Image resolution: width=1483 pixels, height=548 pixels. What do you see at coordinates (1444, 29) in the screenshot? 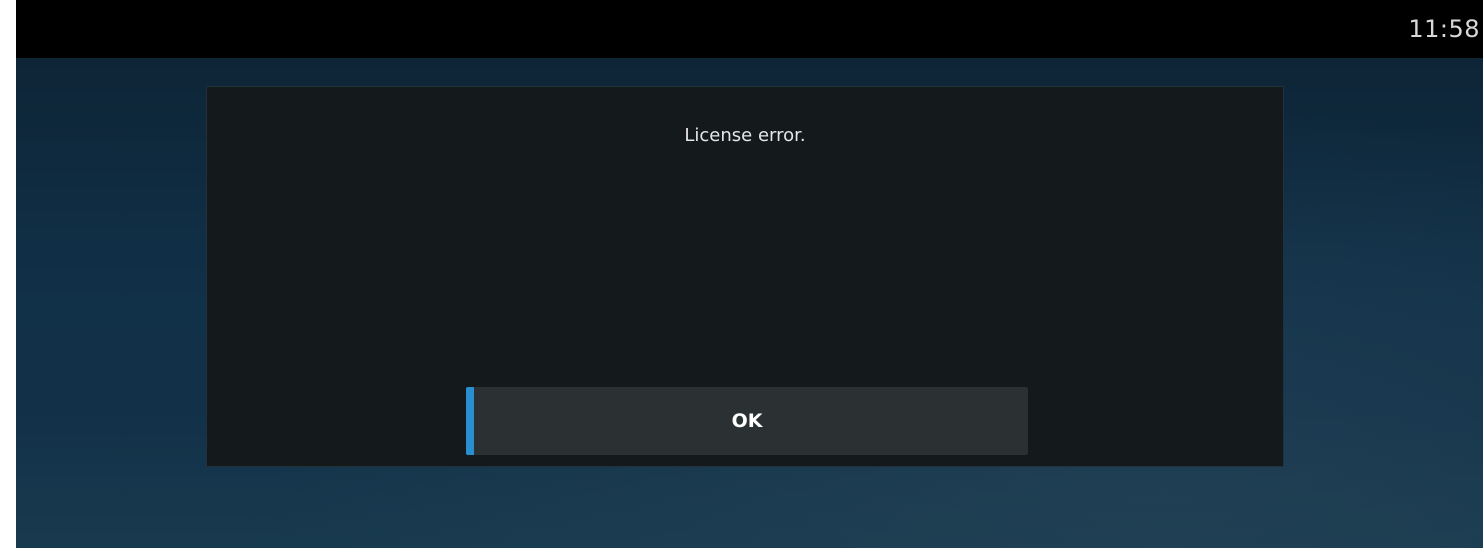
I see `clock: 11:58` at bounding box center [1444, 29].